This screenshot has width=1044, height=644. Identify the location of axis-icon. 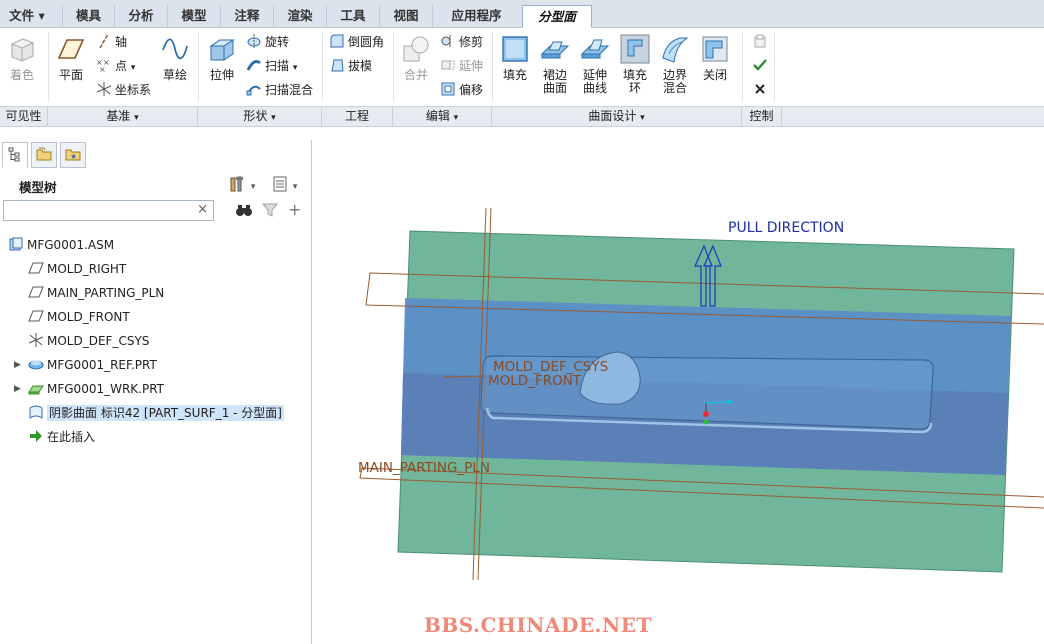
(104, 41).